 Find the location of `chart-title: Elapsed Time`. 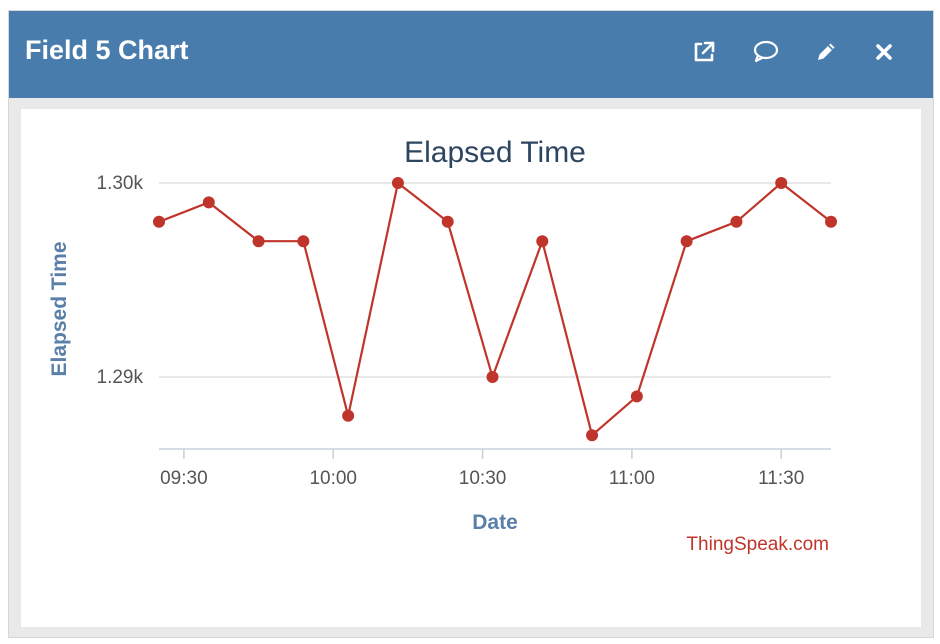

chart-title: Elapsed Time is located at coordinates (495, 152).